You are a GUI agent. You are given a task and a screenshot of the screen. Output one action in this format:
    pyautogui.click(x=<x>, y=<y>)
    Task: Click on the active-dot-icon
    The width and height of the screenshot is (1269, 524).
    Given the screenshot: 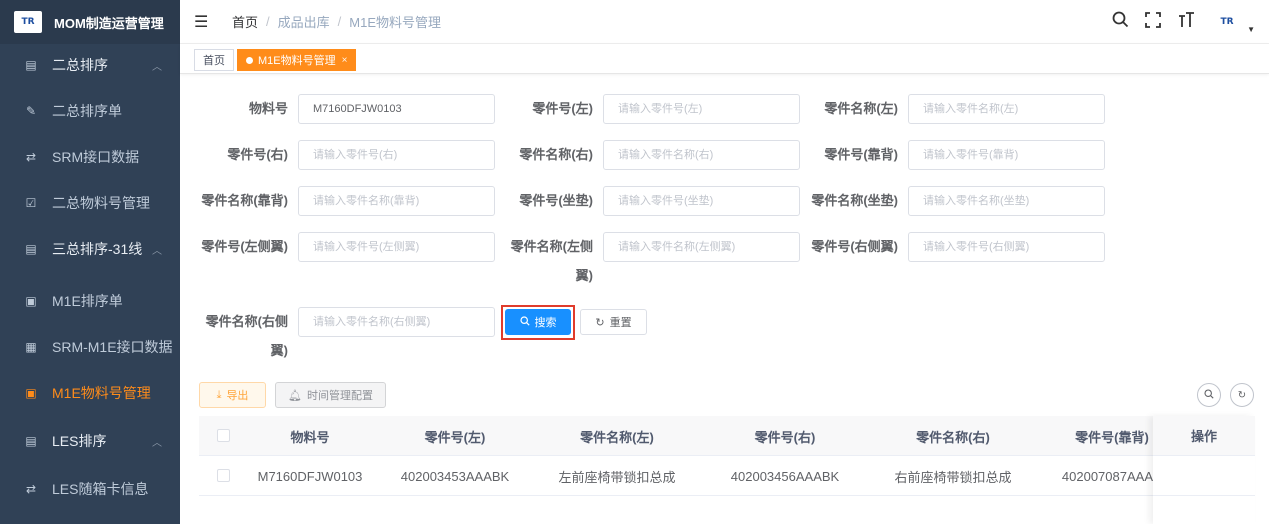 What is the action you would take?
    pyautogui.click(x=249, y=60)
    